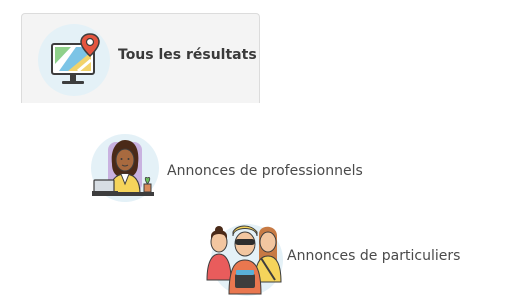 Image resolution: width=508 pixels, height=306 pixels. What do you see at coordinates (374, 256) in the screenshot?
I see `tab-private-ads-label: Annonces de particuliers` at bounding box center [374, 256].